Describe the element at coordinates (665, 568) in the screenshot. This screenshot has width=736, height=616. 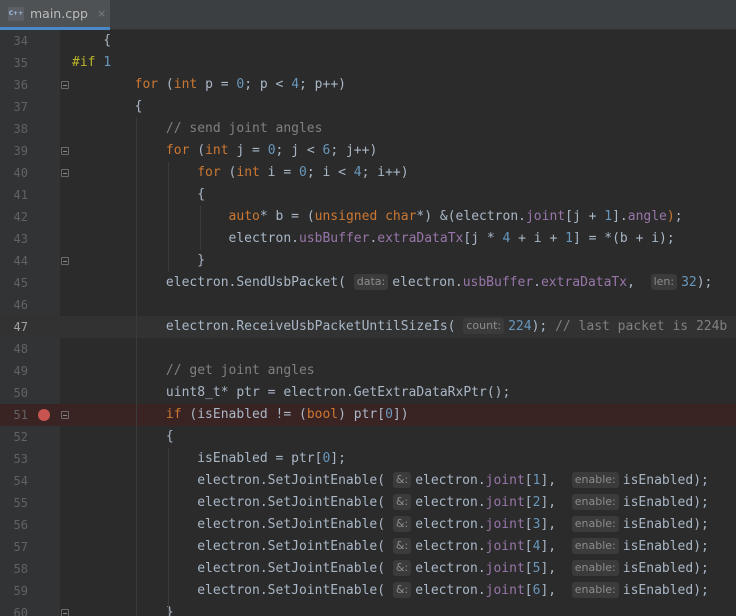
I see `code-token: isEnabled);` at that location.